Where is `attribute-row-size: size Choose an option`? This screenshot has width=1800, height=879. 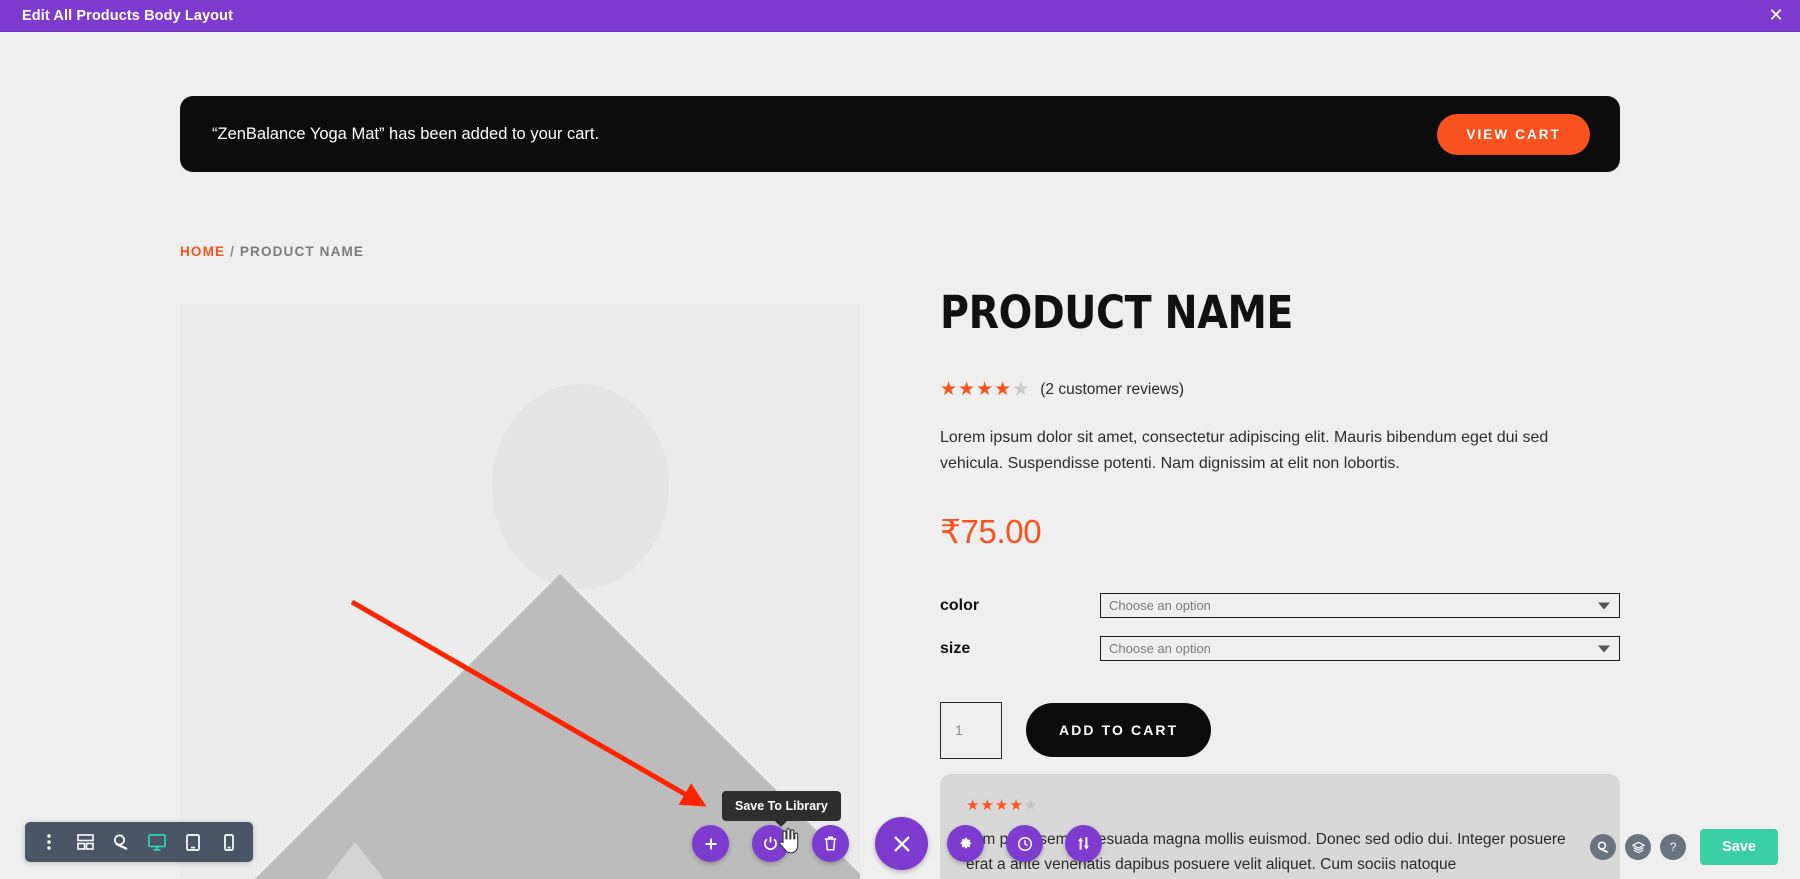
attribute-row-size: size Choose an option is located at coordinates (1280, 649).